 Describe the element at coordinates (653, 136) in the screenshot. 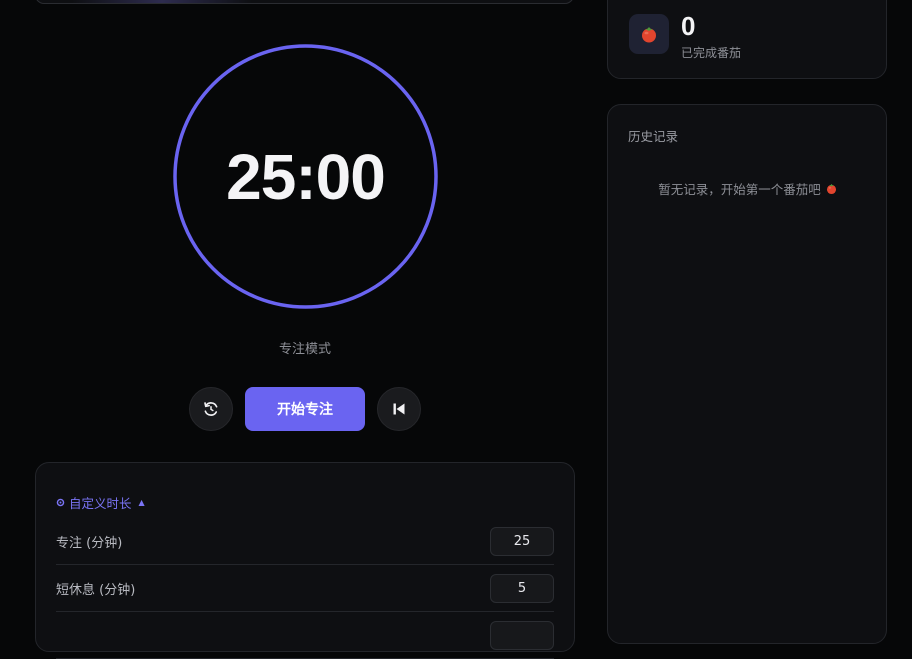

I see `history-title: 历史记录` at that location.